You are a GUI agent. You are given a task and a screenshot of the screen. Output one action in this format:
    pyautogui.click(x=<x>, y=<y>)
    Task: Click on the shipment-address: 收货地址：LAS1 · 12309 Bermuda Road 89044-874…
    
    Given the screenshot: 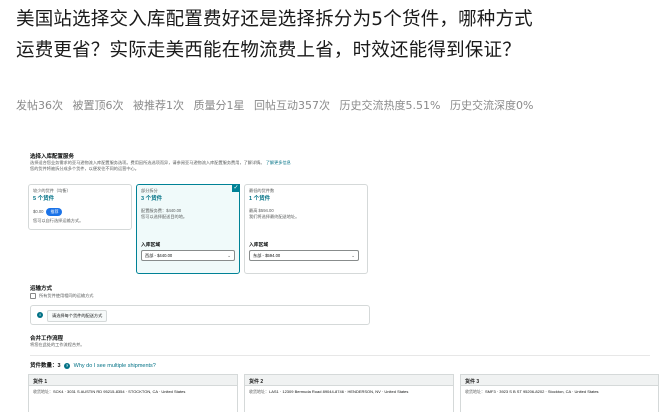 What is the action you would take?
    pyautogui.click(x=329, y=391)
    